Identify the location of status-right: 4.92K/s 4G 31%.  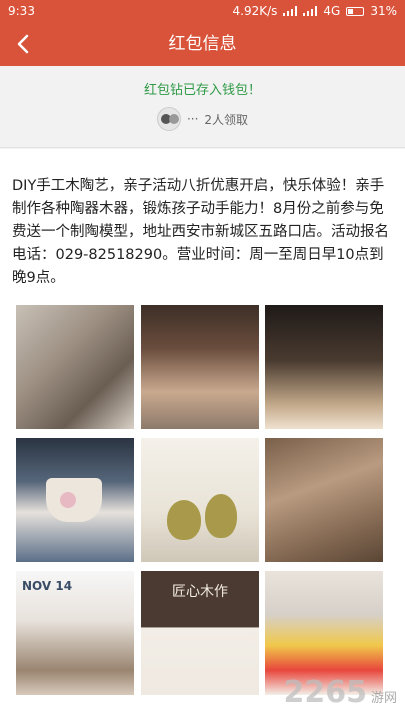
(315, 11).